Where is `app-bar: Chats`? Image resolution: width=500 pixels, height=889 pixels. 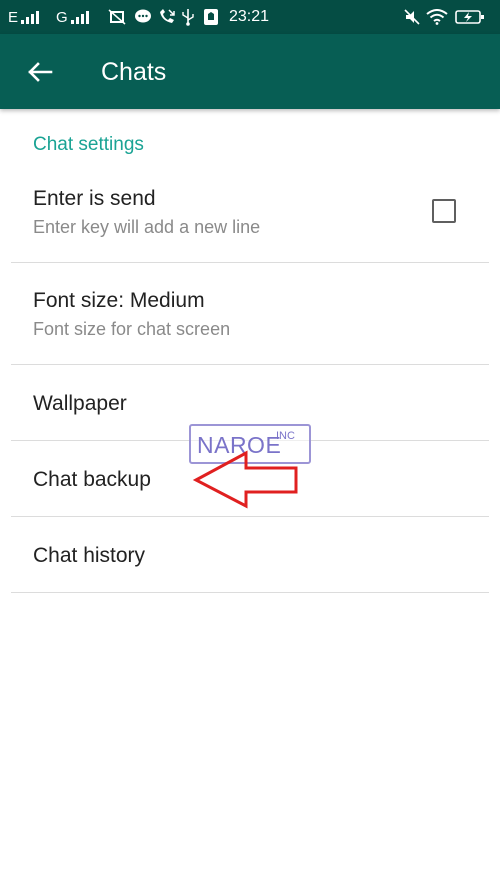 app-bar: Chats is located at coordinates (250, 71).